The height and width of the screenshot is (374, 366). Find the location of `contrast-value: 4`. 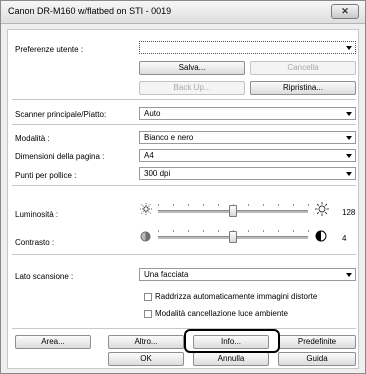

contrast-value: 4 is located at coordinates (344, 238).